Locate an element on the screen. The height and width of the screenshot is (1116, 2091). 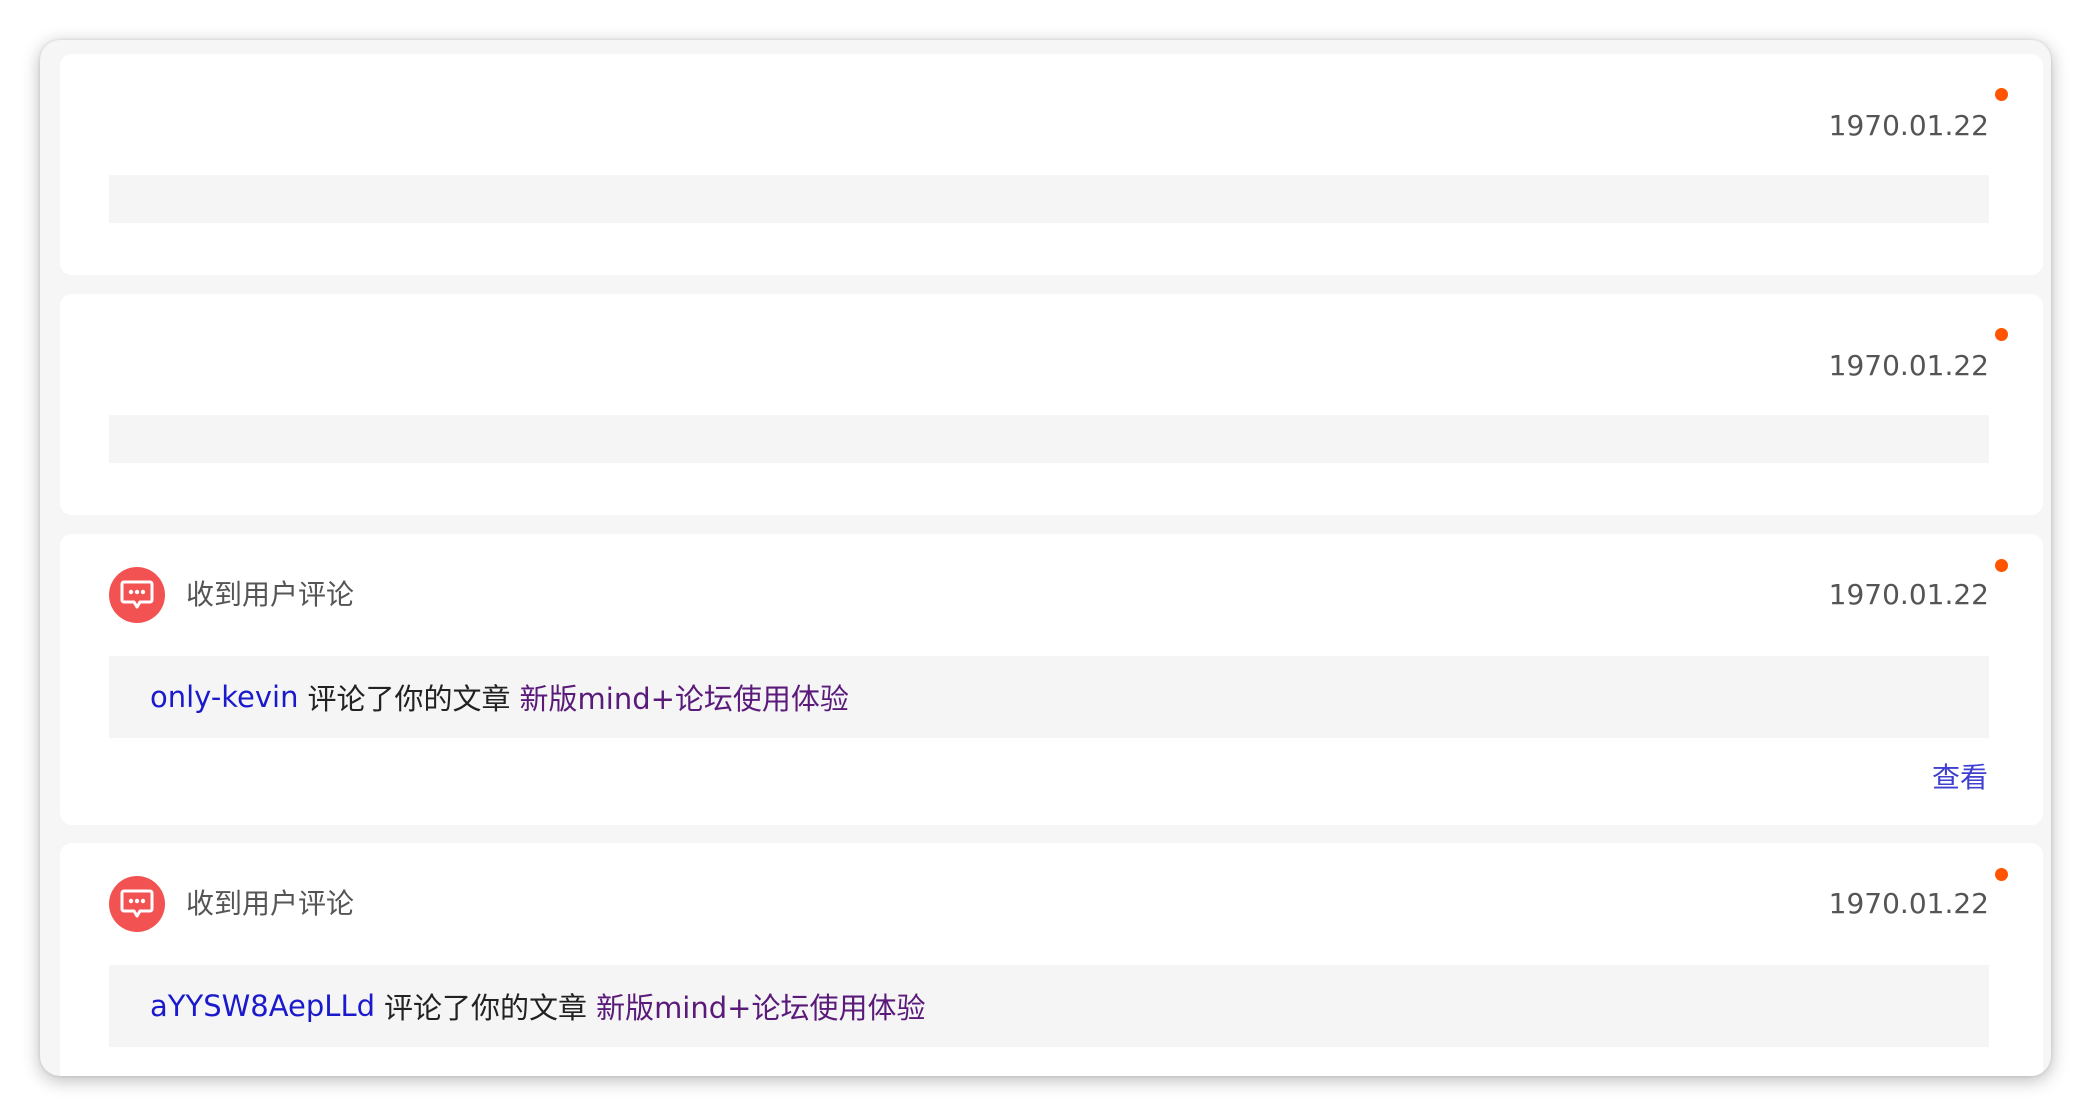
user-link: aYYSW8AepLLd is located at coordinates (262, 1006).